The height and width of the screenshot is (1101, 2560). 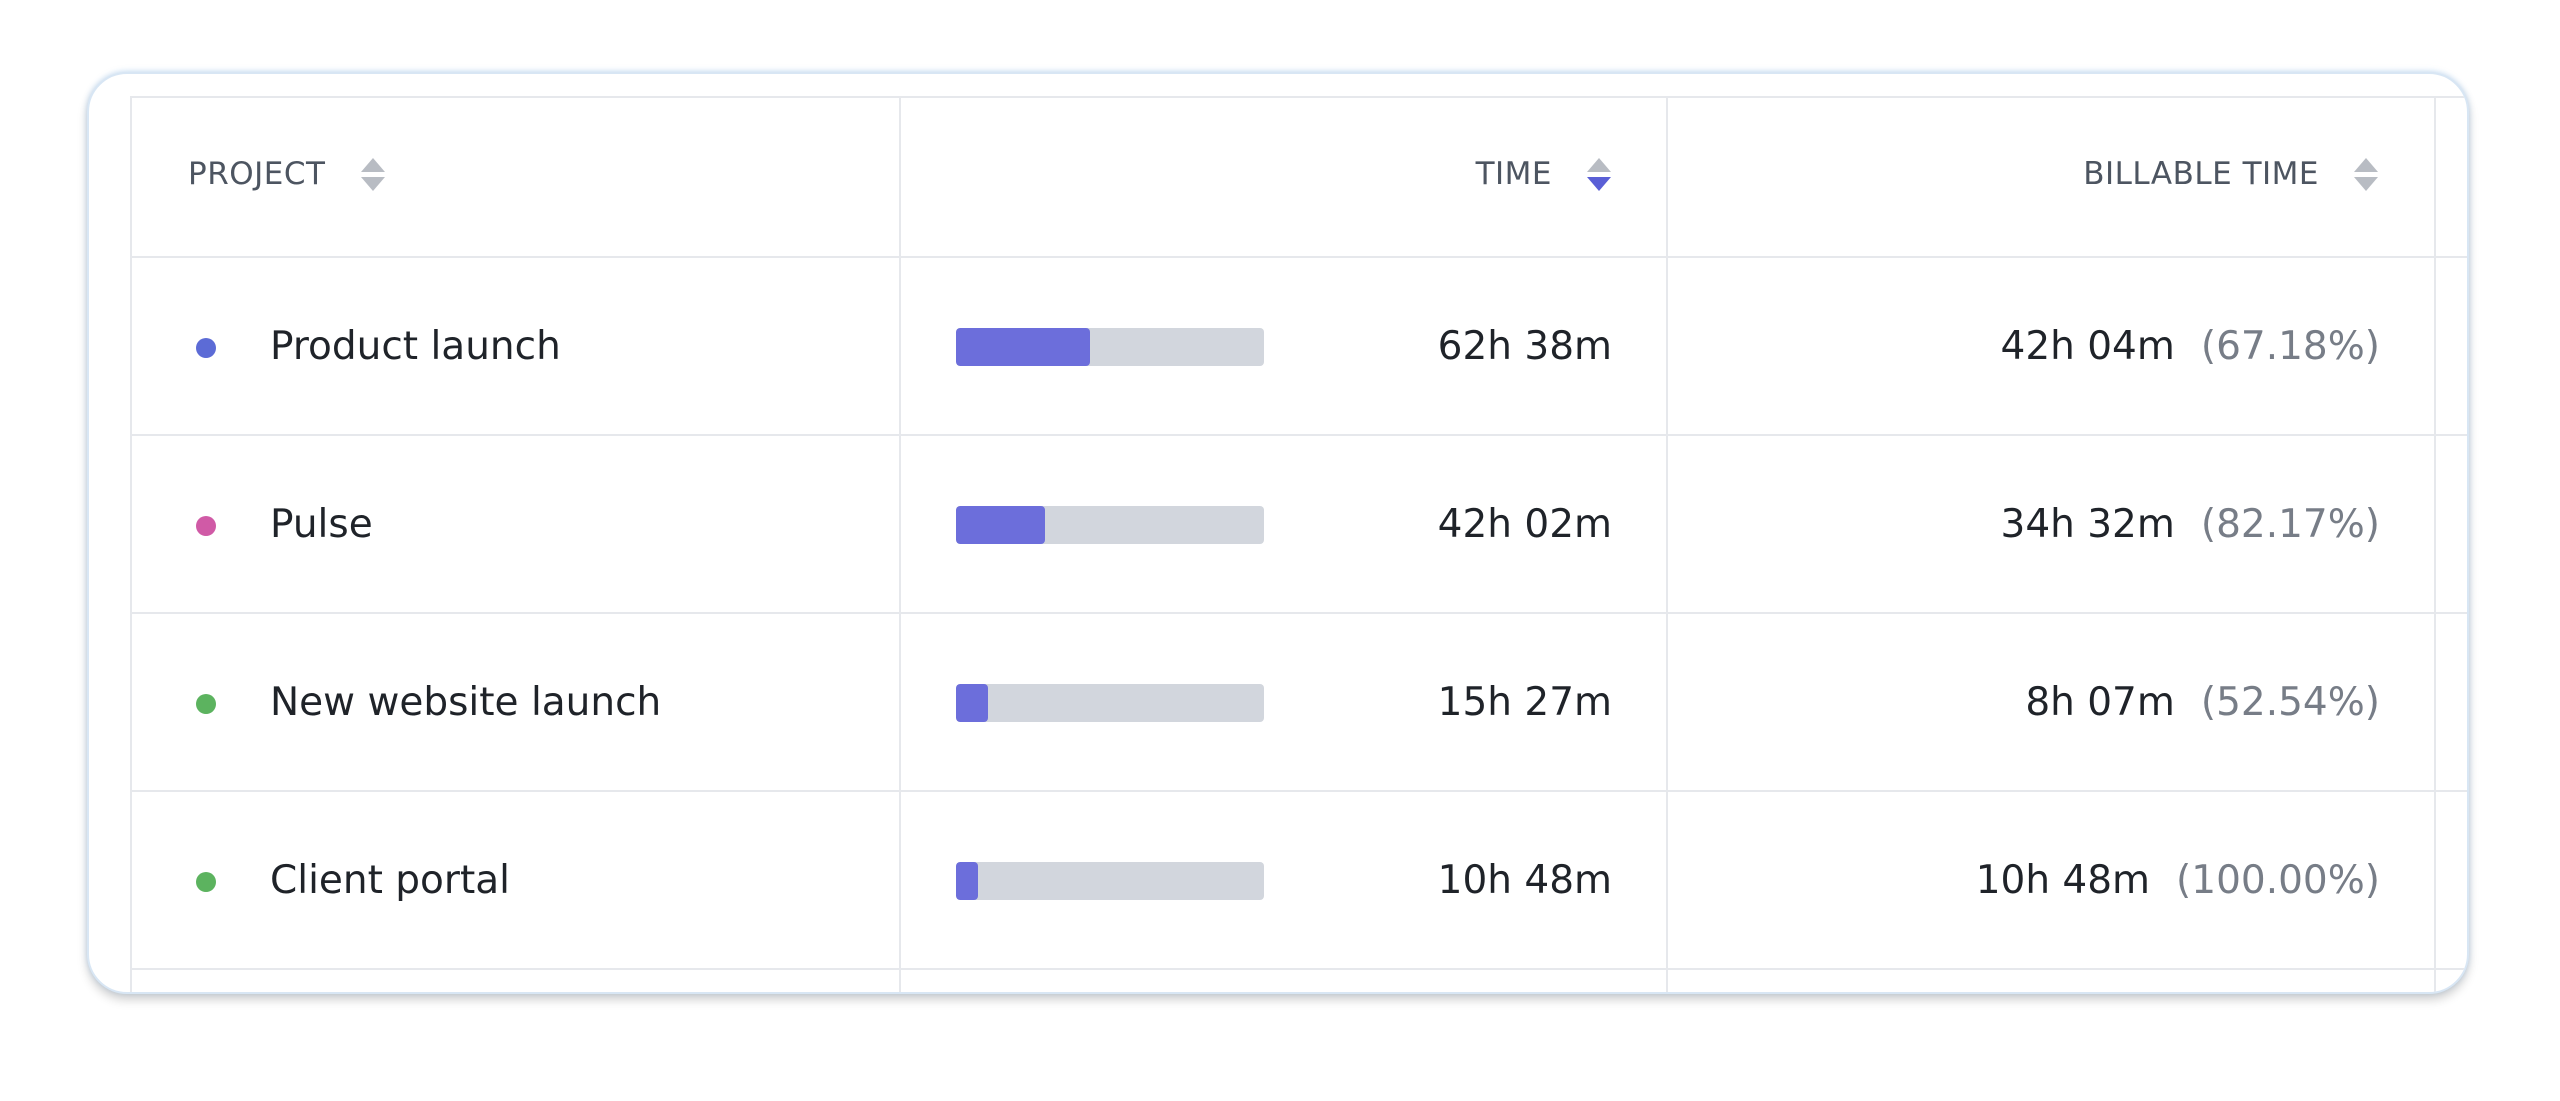 I want to click on table-row: Product launch 62h 38m 42h 04m (67.18%), so click(x=1299, y=347).